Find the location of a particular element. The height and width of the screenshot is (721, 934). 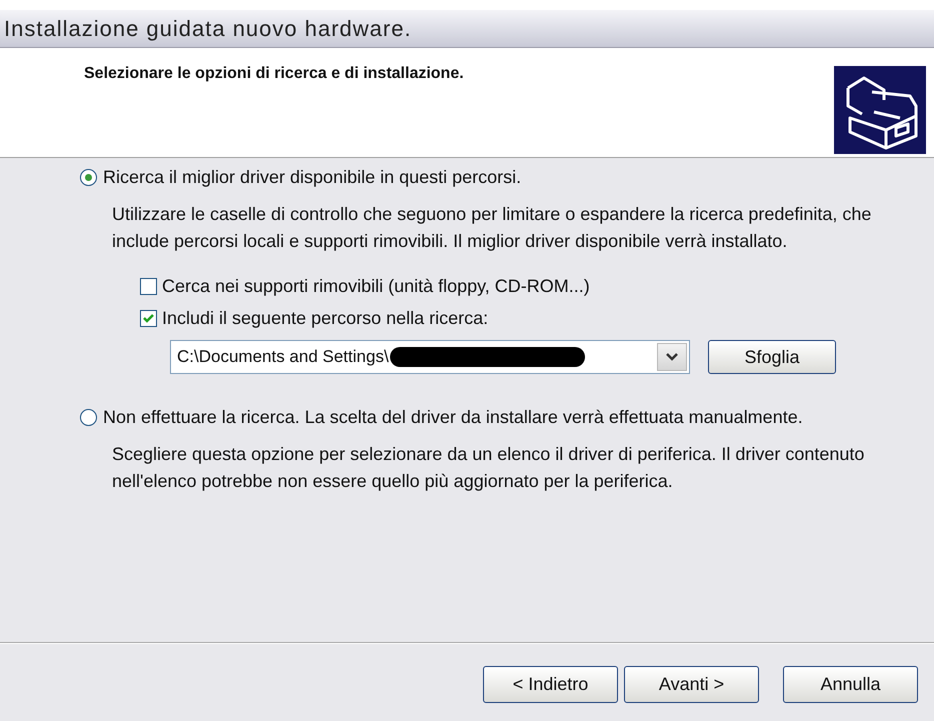

wizard-button: Annulla is located at coordinates (850, 684).